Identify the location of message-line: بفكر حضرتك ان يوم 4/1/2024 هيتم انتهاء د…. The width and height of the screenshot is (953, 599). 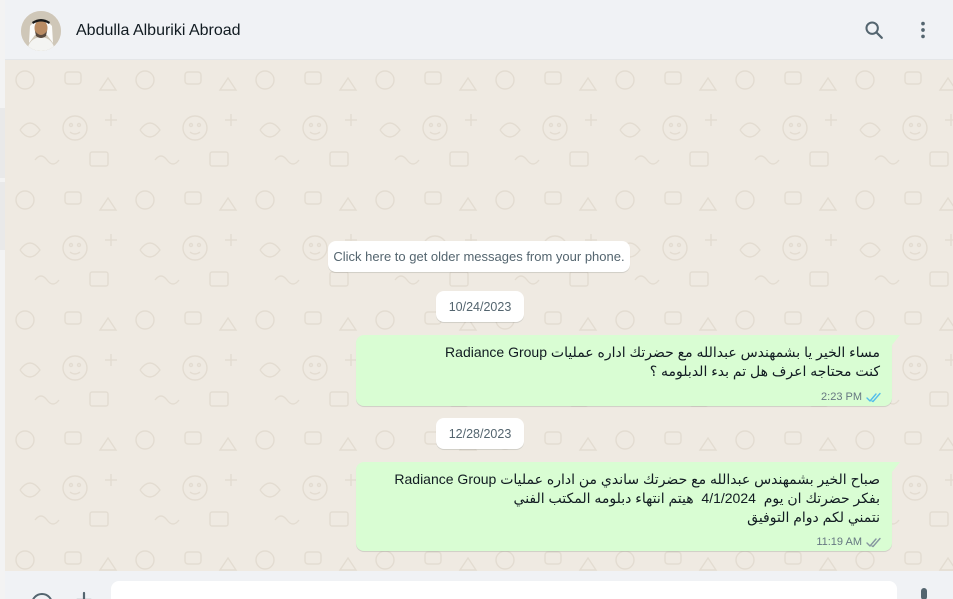
(696, 498).